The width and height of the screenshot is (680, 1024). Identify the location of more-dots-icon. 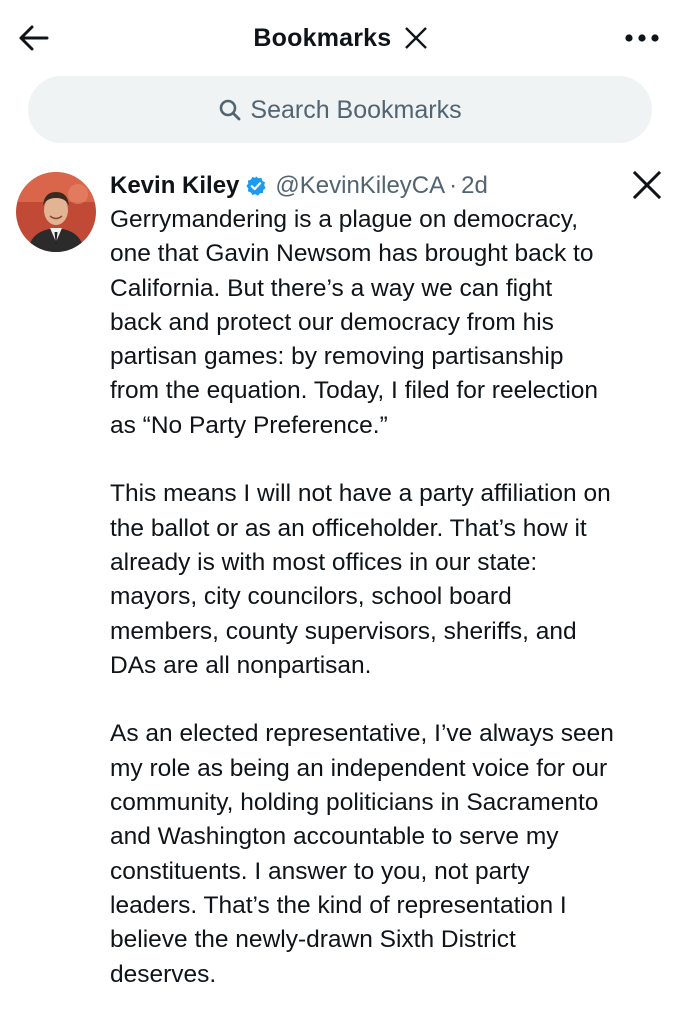
(642, 38).